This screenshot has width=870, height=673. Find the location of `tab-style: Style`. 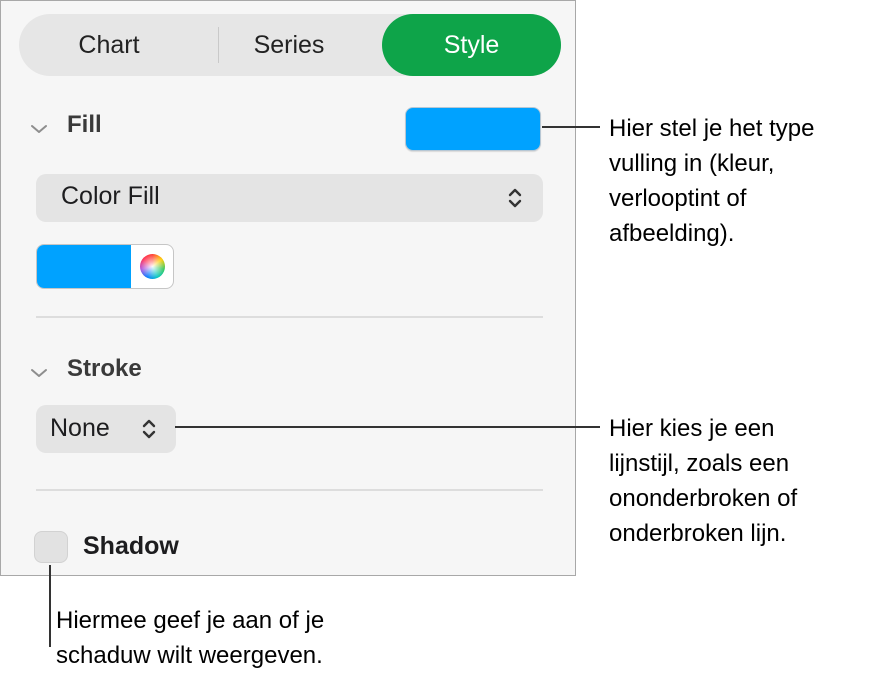

tab-style: Style is located at coordinates (471, 45).